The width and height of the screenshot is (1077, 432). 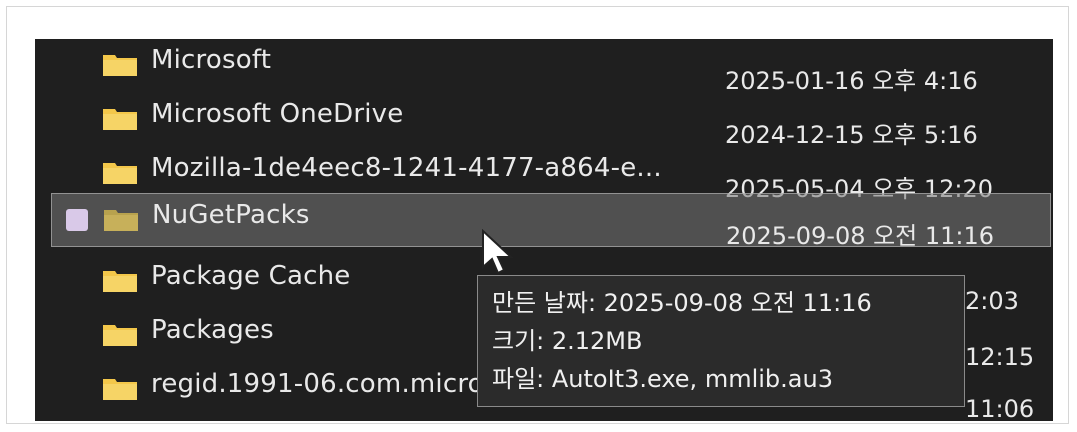 What do you see at coordinates (544, 67) in the screenshot?
I see `list-item: Microsoft 2025-01-16 오후 4:16` at bounding box center [544, 67].